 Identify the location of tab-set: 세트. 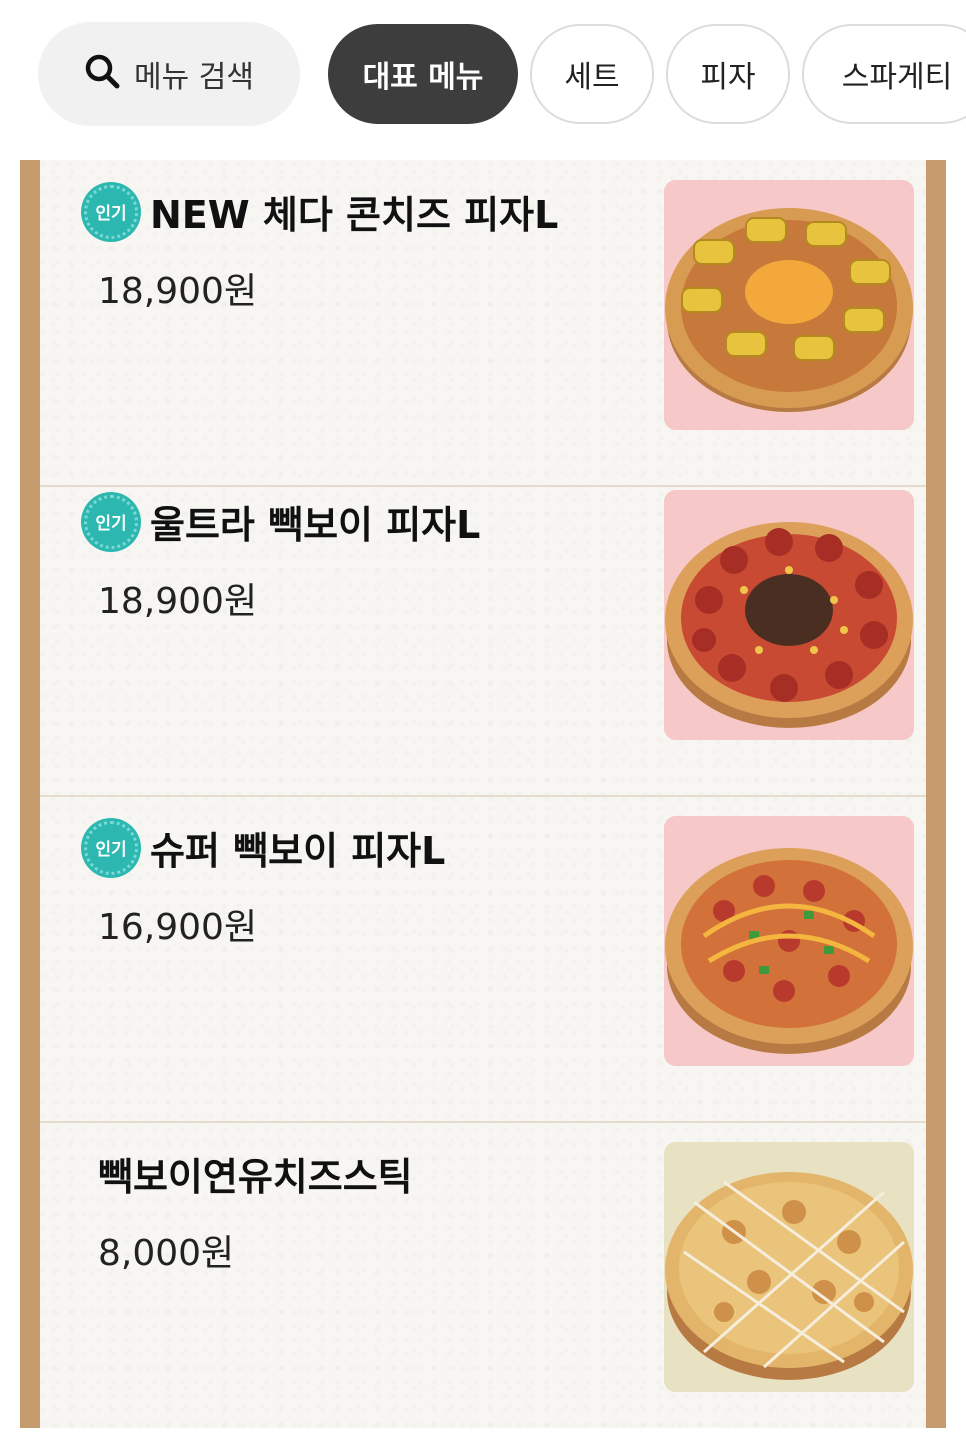
(592, 74).